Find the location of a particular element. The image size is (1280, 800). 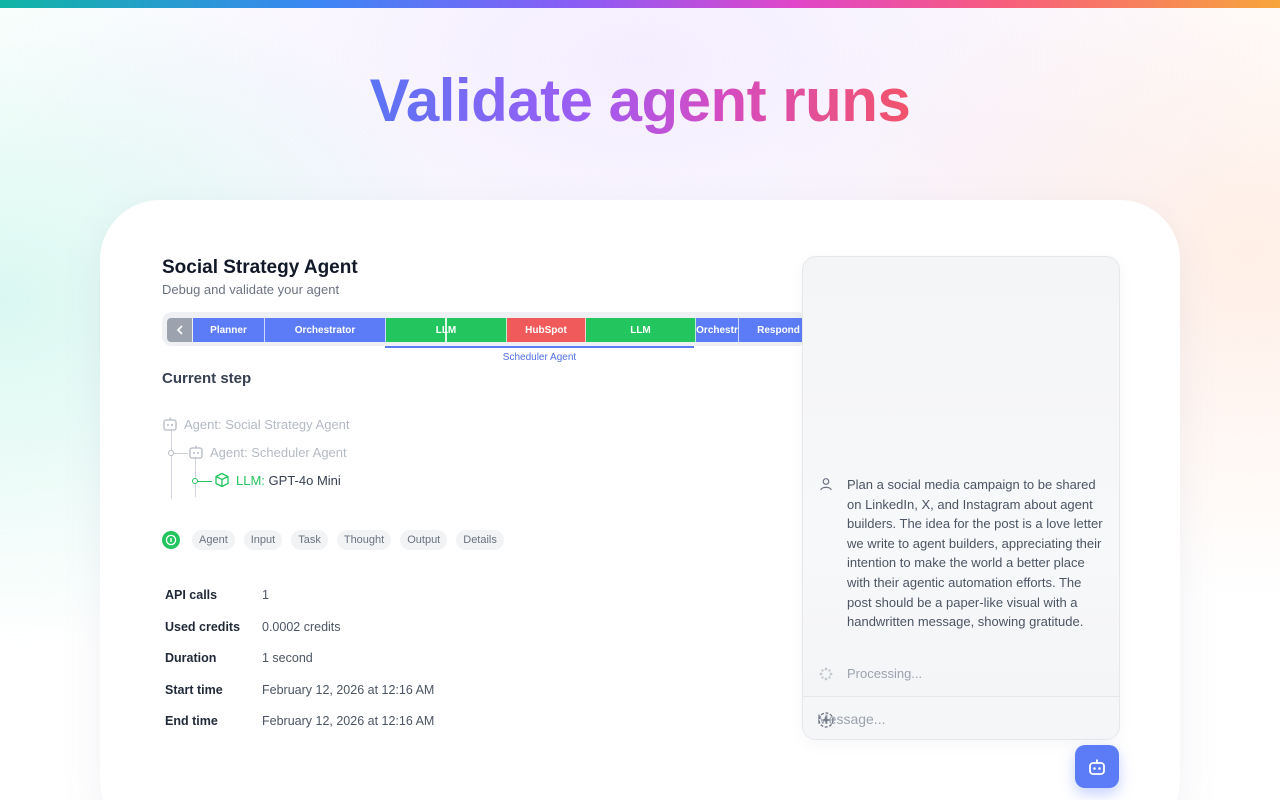

tree-item-name: Social Strategy Agent is located at coordinates (287, 424).